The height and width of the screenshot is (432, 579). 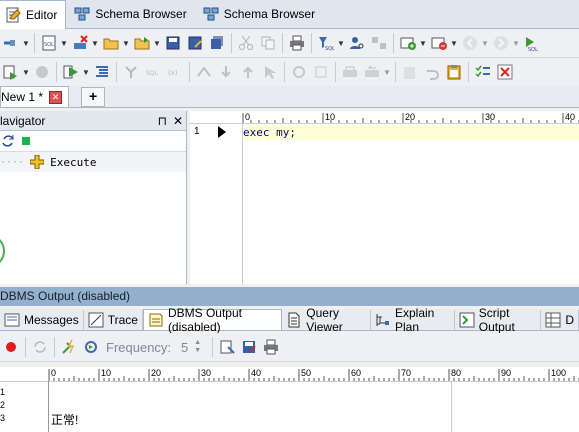 What do you see at coordinates (271, 347) in the screenshot?
I see `print-output-button` at bounding box center [271, 347].